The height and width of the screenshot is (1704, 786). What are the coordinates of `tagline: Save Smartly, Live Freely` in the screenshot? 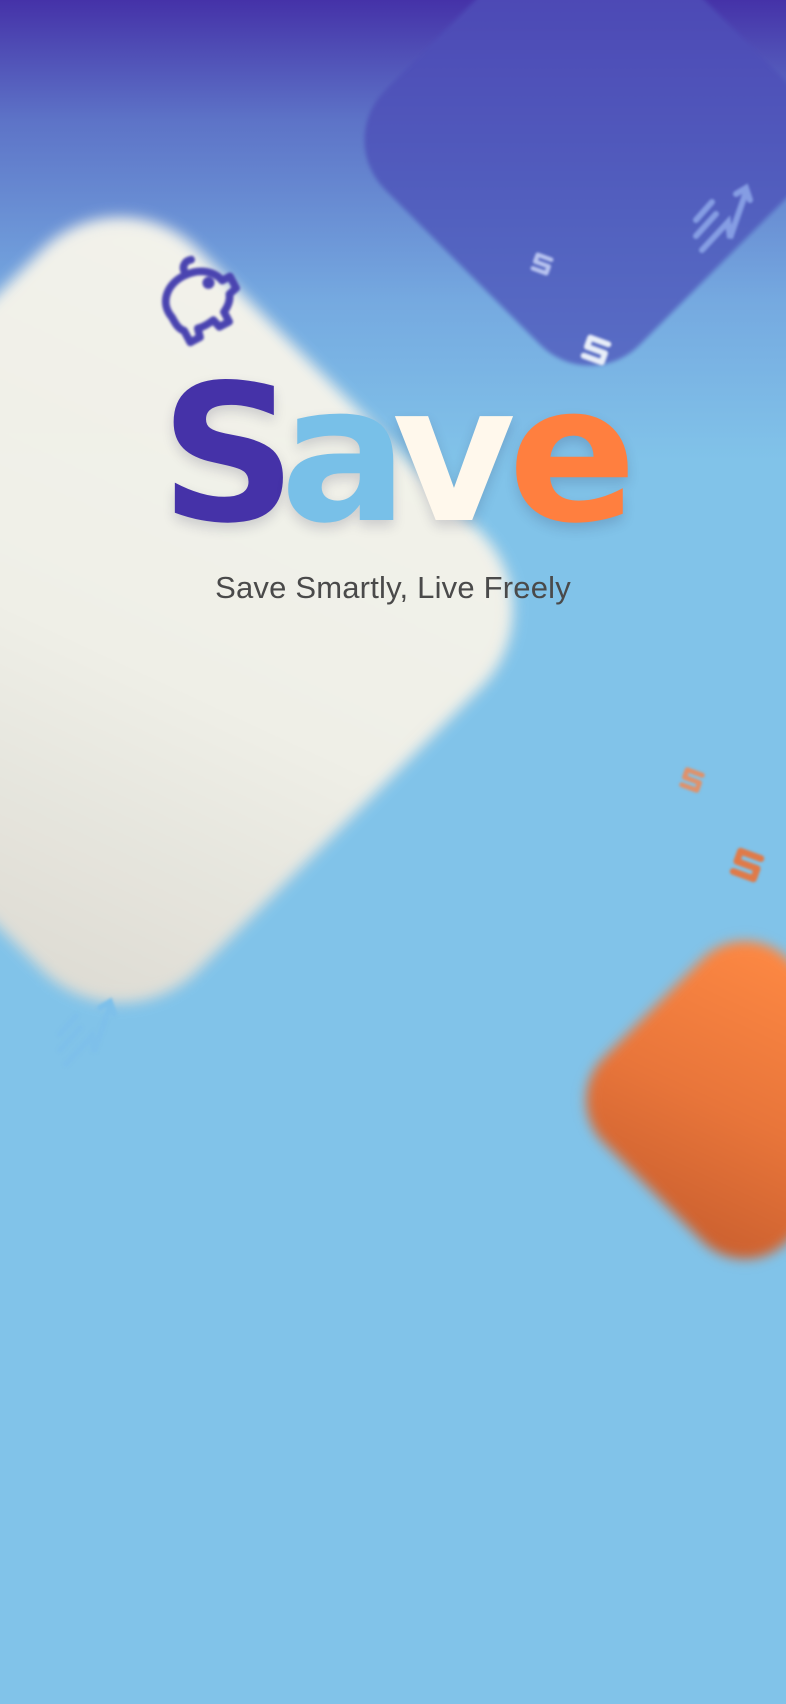 It's located at (393, 587).